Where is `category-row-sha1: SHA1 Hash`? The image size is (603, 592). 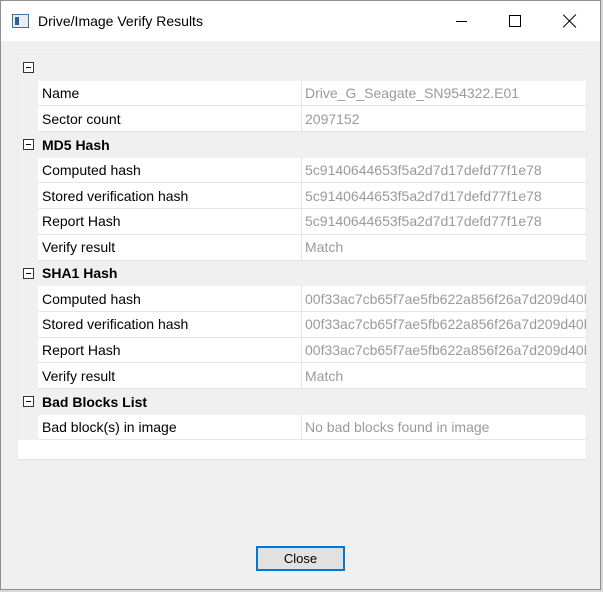 category-row-sha1: SHA1 Hash is located at coordinates (302, 273).